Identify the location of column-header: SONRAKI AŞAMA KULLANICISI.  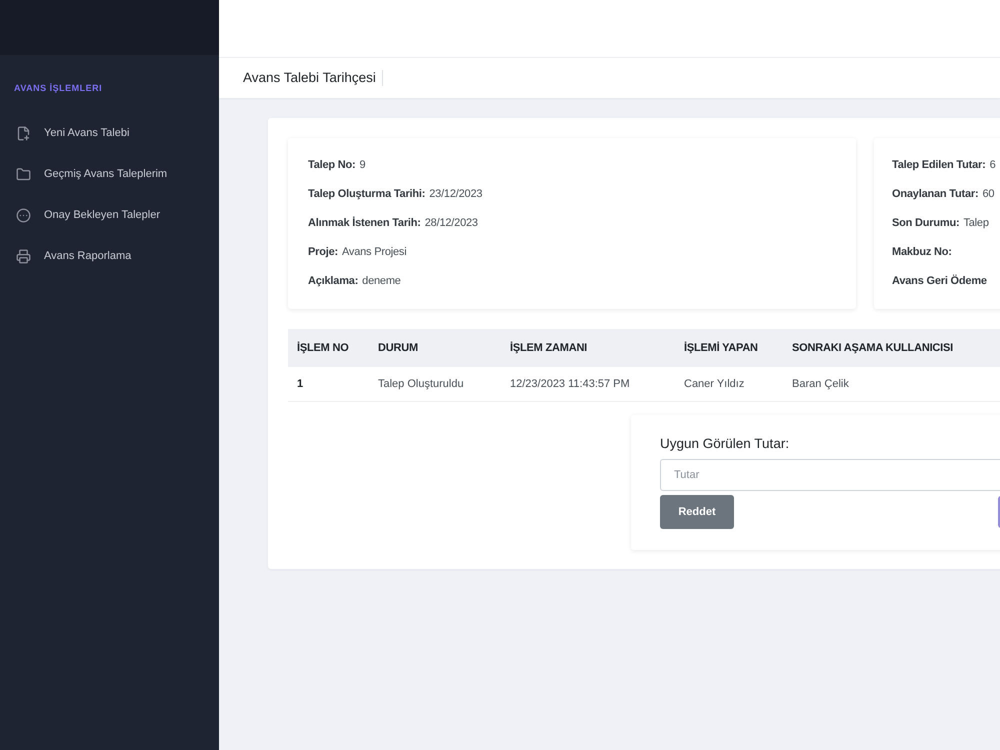
(872, 348).